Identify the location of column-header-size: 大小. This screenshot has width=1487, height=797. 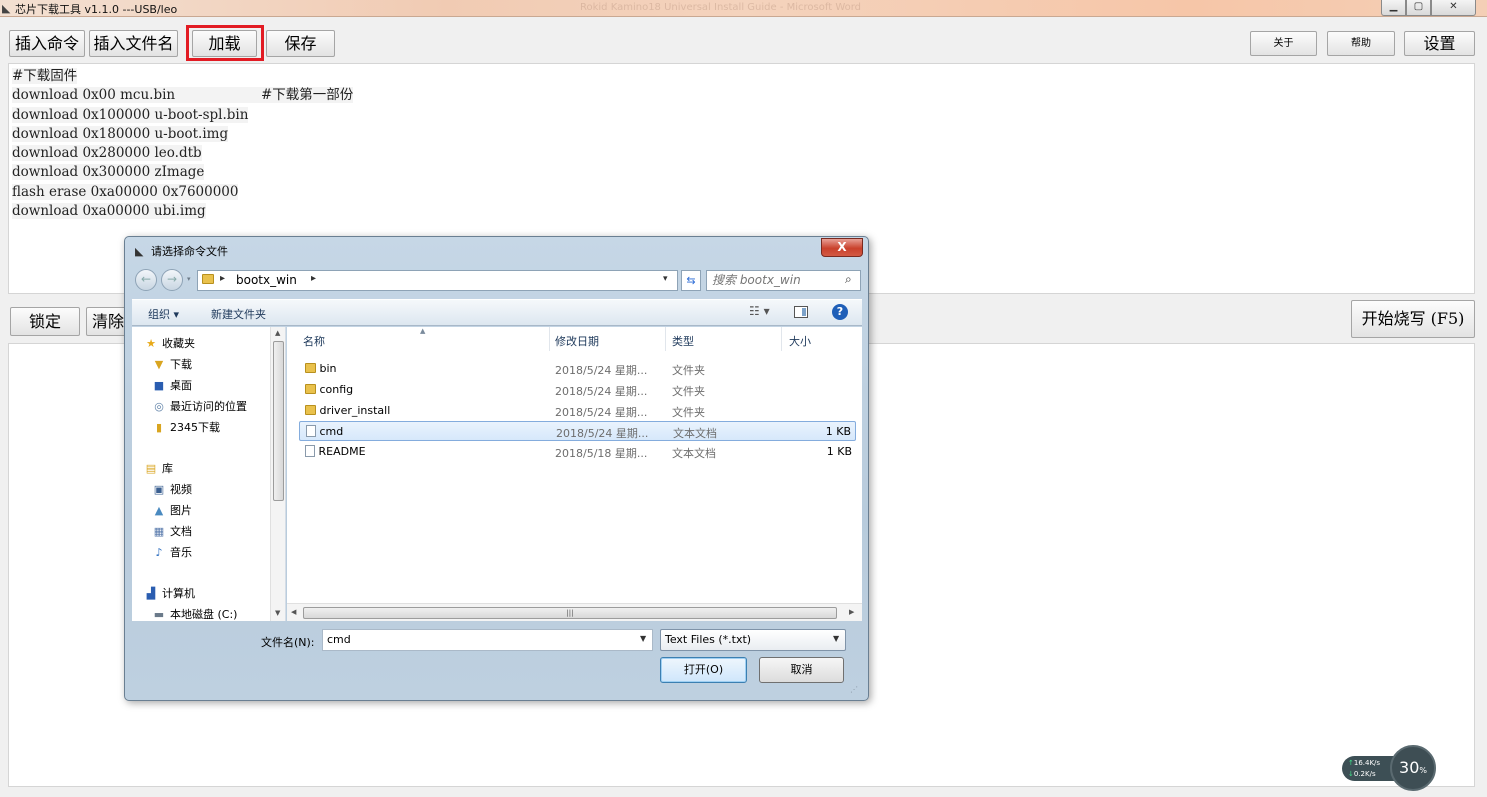
(800, 341).